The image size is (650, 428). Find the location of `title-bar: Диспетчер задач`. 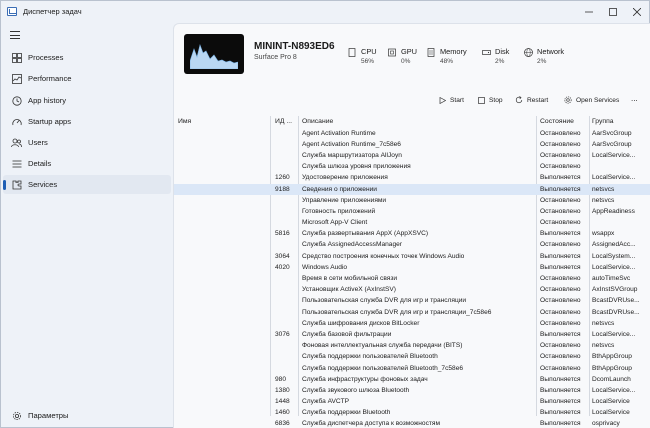

title-bar: Диспетчер задач is located at coordinates (325, 12).